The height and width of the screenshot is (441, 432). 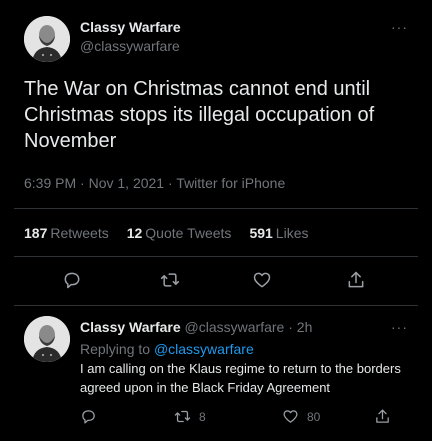 What do you see at coordinates (134, 233) in the screenshot?
I see `quotes-count: 12` at bounding box center [134, 233].